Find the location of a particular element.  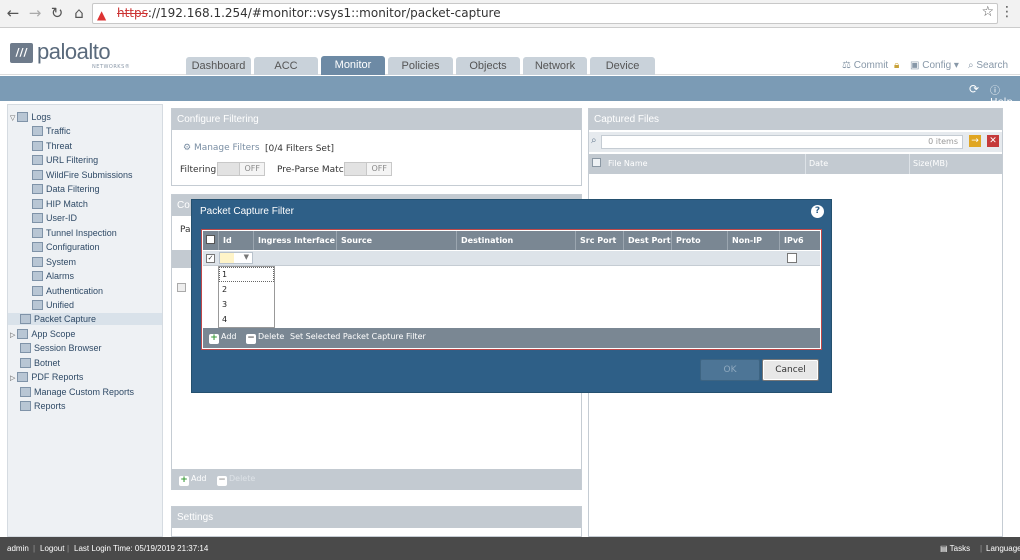

nav-session-browser: Session Browser is located at coordinates (61, 348).